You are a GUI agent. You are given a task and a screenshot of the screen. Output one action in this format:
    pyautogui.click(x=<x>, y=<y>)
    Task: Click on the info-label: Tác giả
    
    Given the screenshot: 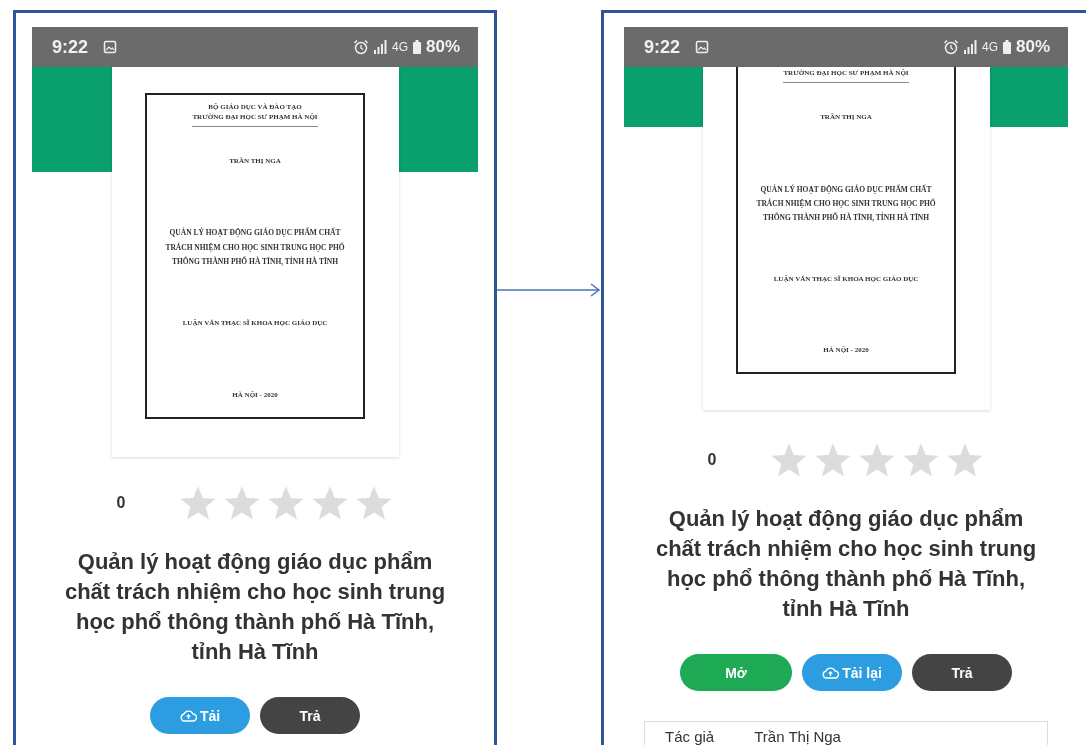 What is the action you would take?
    pyautogui.click(x=690, y=736)
    